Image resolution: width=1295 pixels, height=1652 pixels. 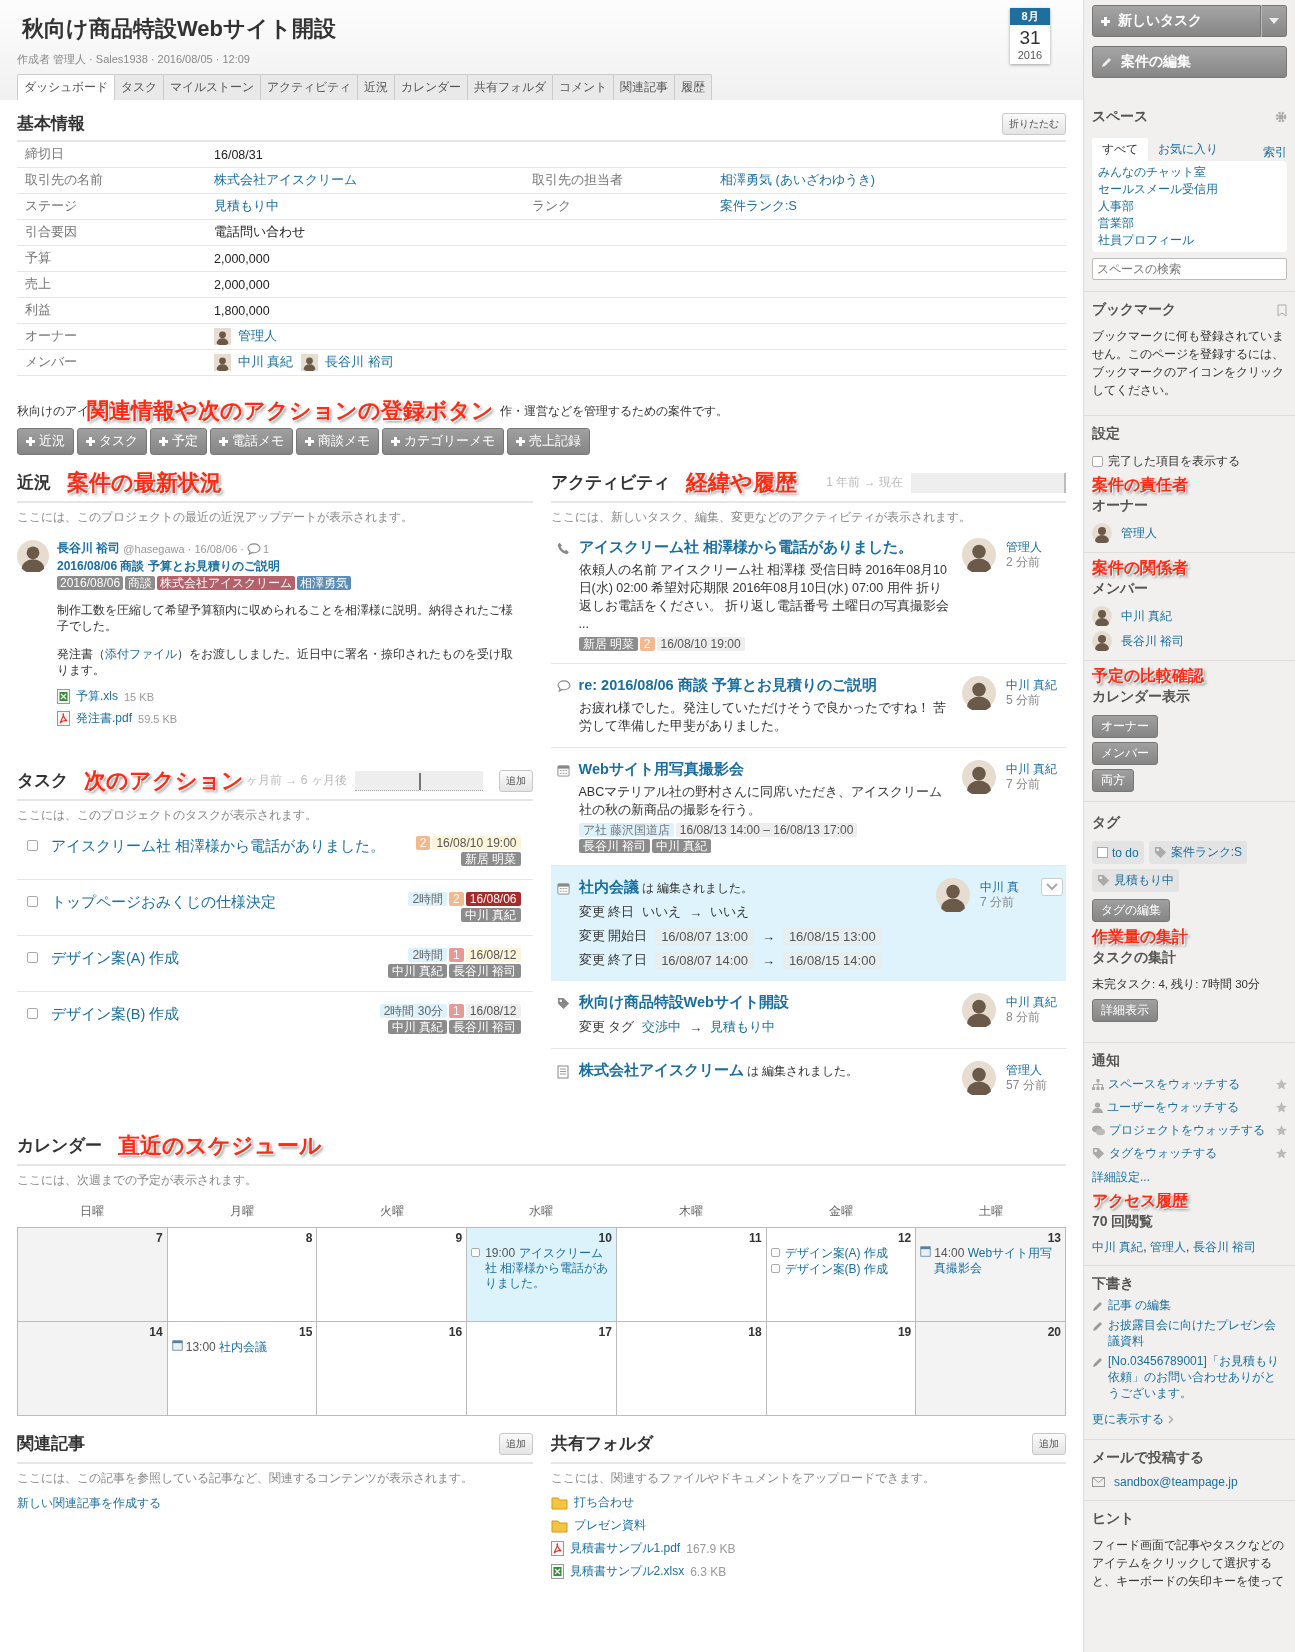 What do you see at coordinates (376, 87) in the screenshot?
I see `tab: 近況` at bounding box center [376, 87].